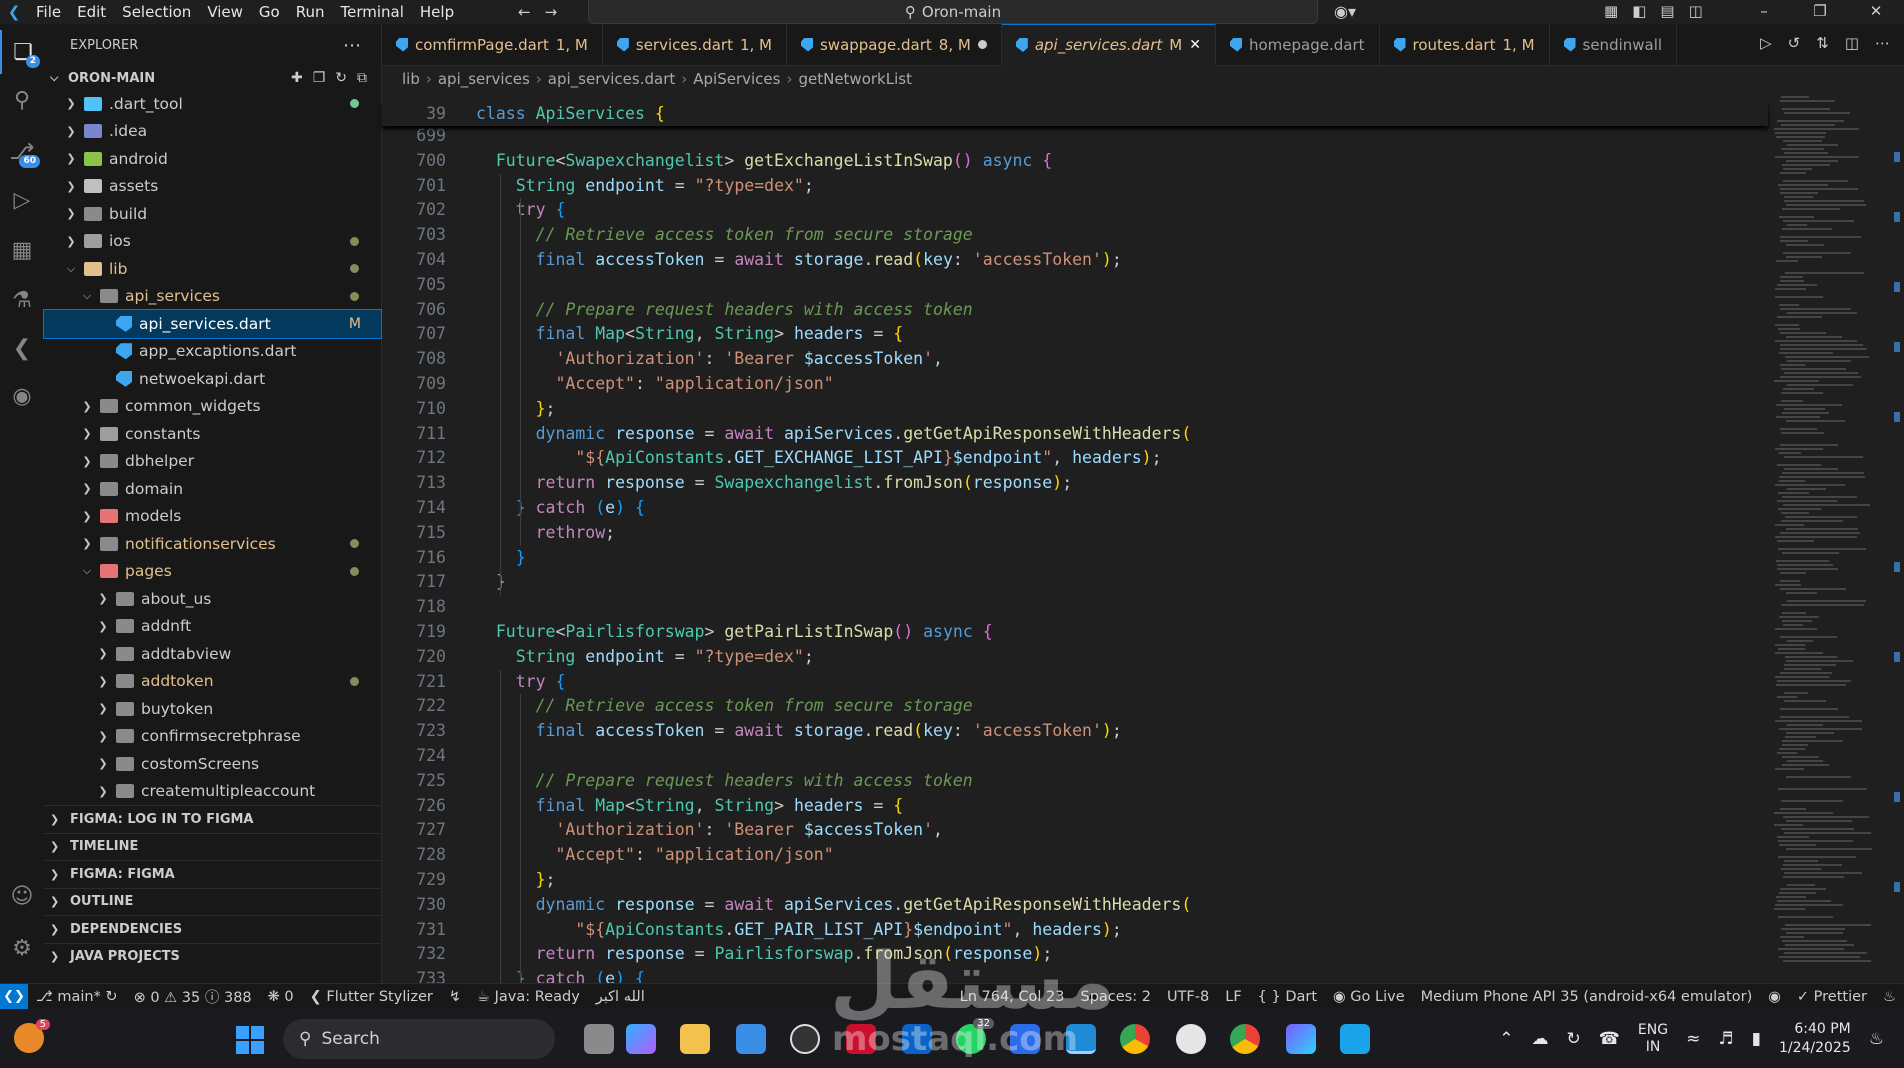 The width and height of the screenshot is (1904, 1068). What do you see at coordinates (894, 44) in the screenshot?
I see `editor-tab: swappage.dart 8, M` at bounding box center [894, 44].